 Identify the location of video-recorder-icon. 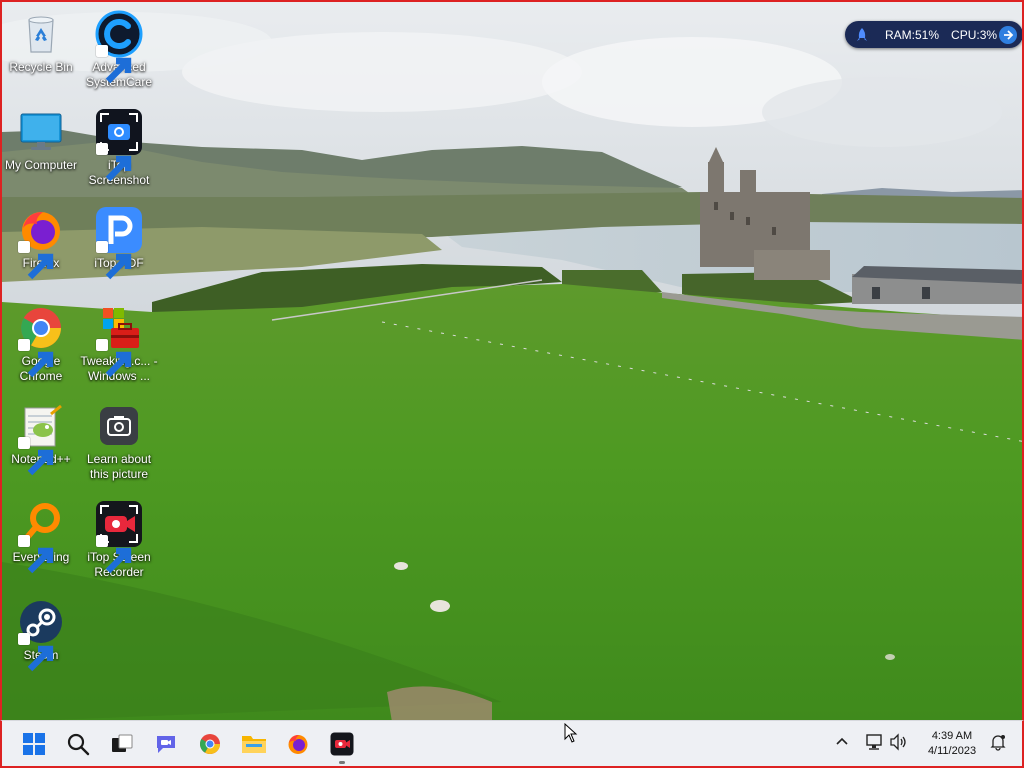
(342, 744).